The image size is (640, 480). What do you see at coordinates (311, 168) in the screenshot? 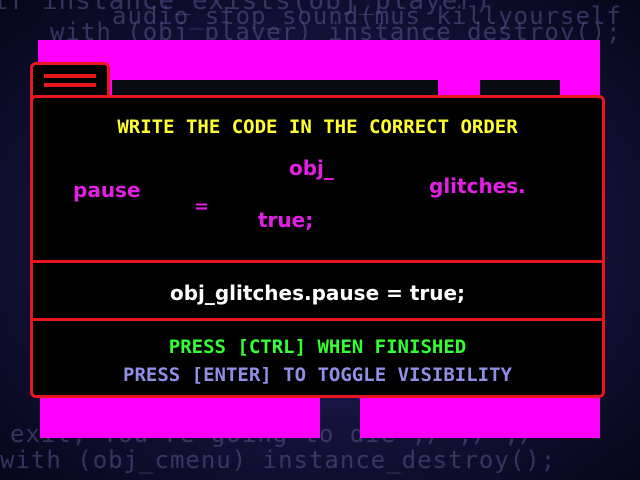
I see `code-token-obj: obj_` at bounding box center [311, 168].